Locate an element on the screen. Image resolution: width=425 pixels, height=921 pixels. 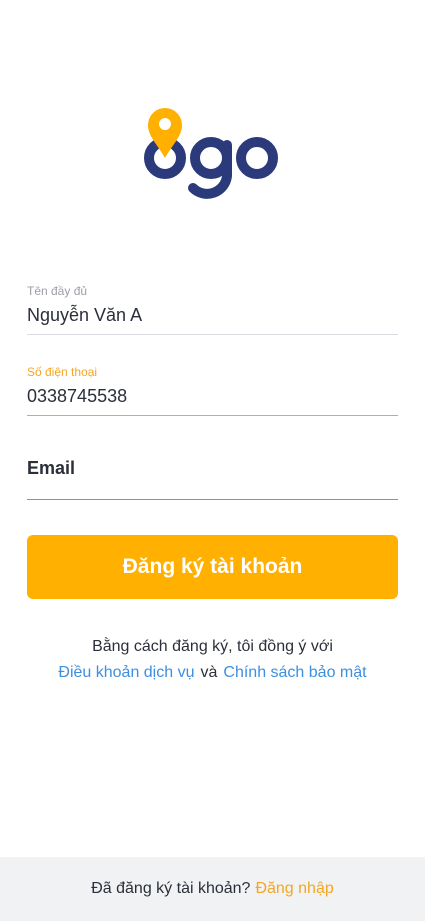
terms-conjunction: và is located at coordinates (209, 672).